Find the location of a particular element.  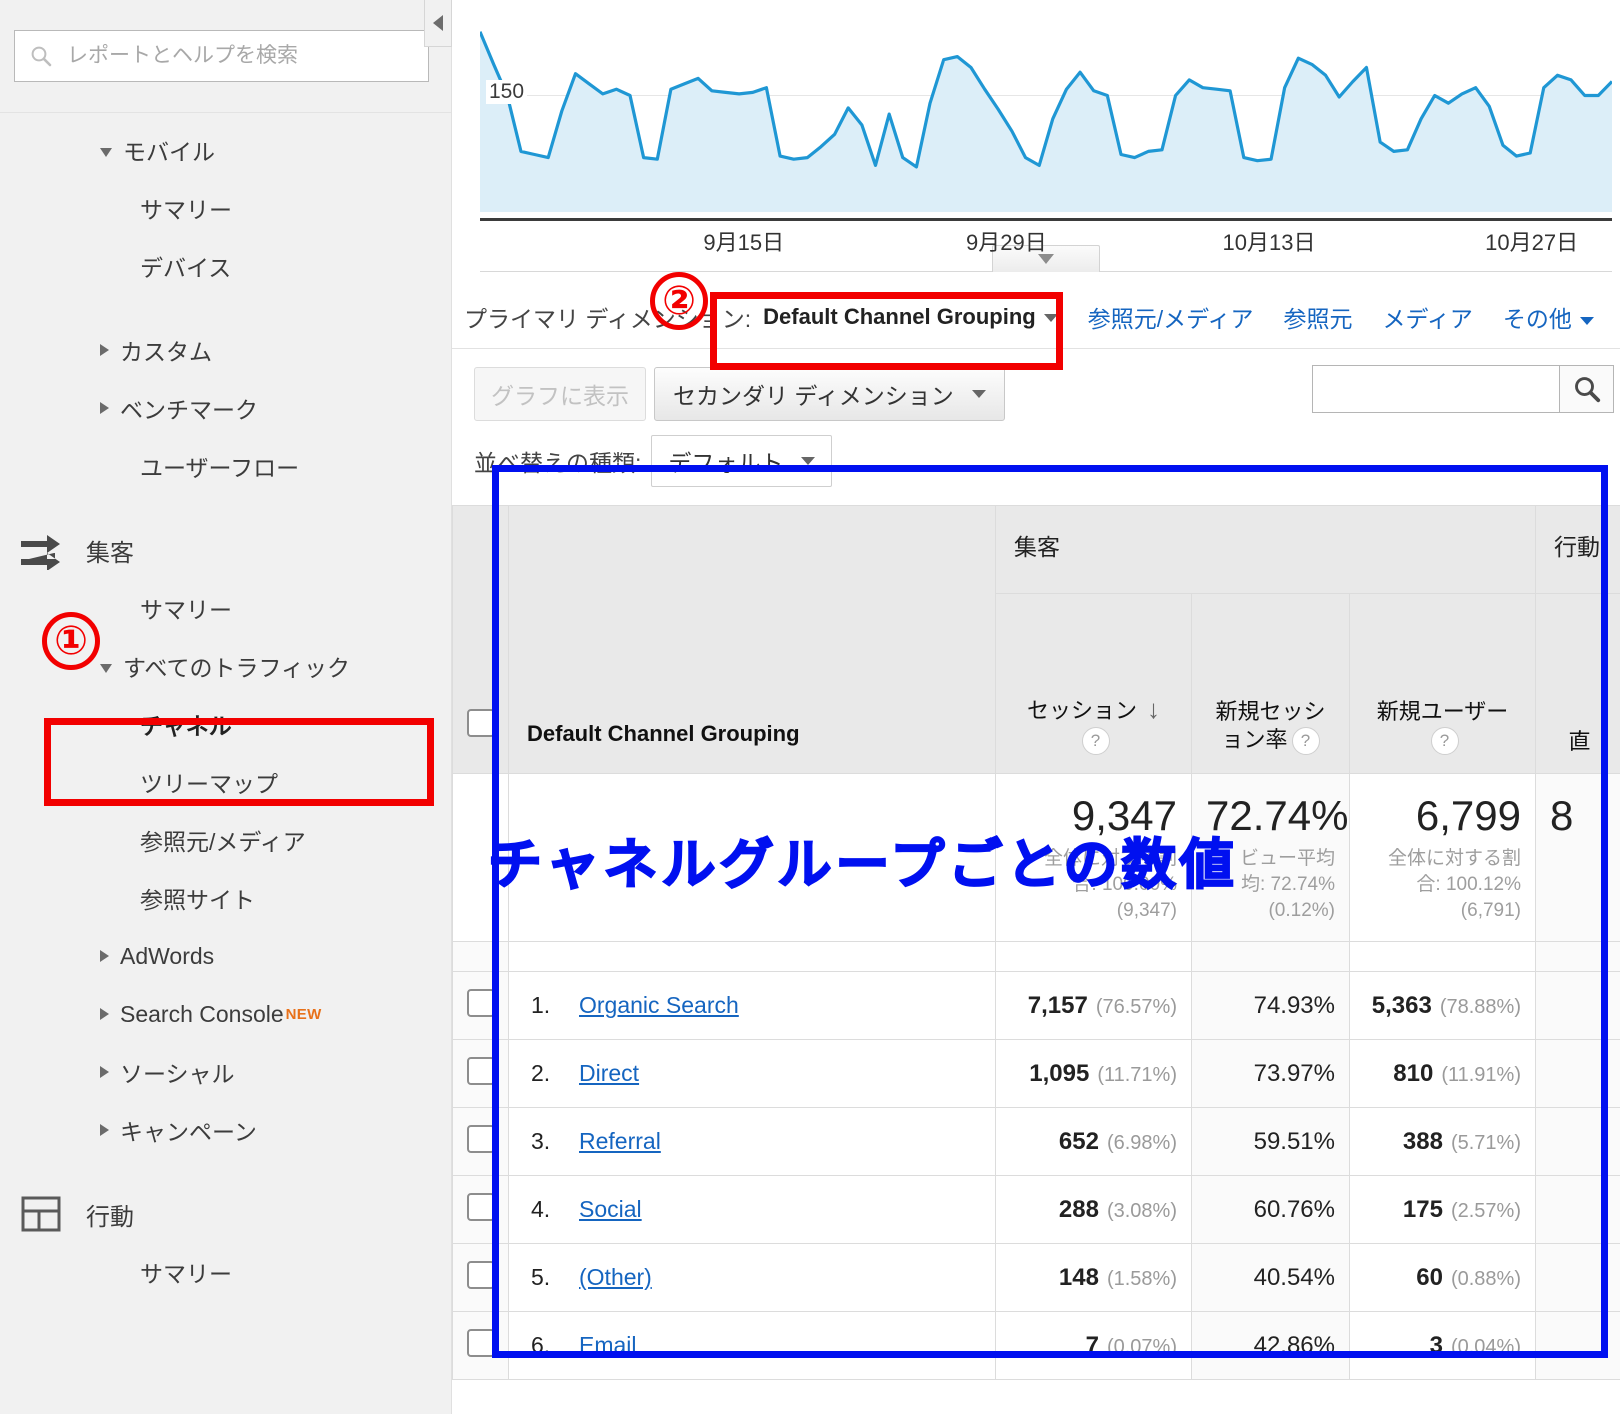

sidebar-item-モバイル: モバイル is located at coordinates (225, 150).